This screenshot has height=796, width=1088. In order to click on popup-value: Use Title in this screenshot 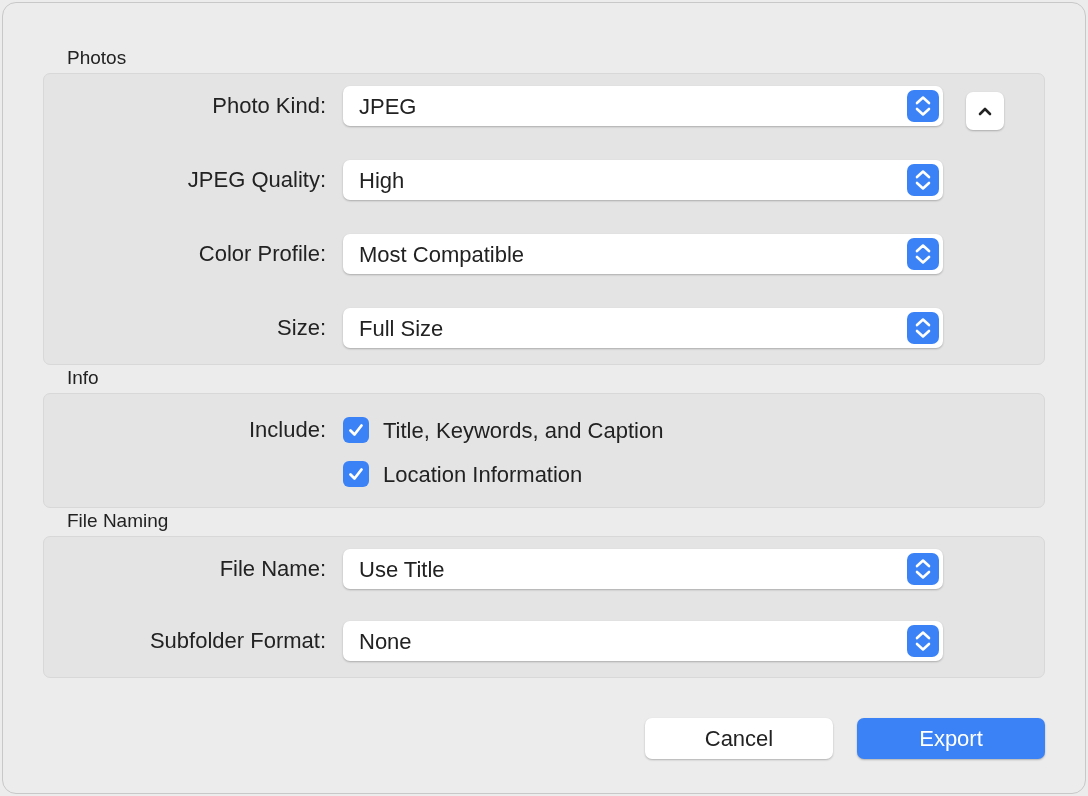, I will do `click(402, 569)`.